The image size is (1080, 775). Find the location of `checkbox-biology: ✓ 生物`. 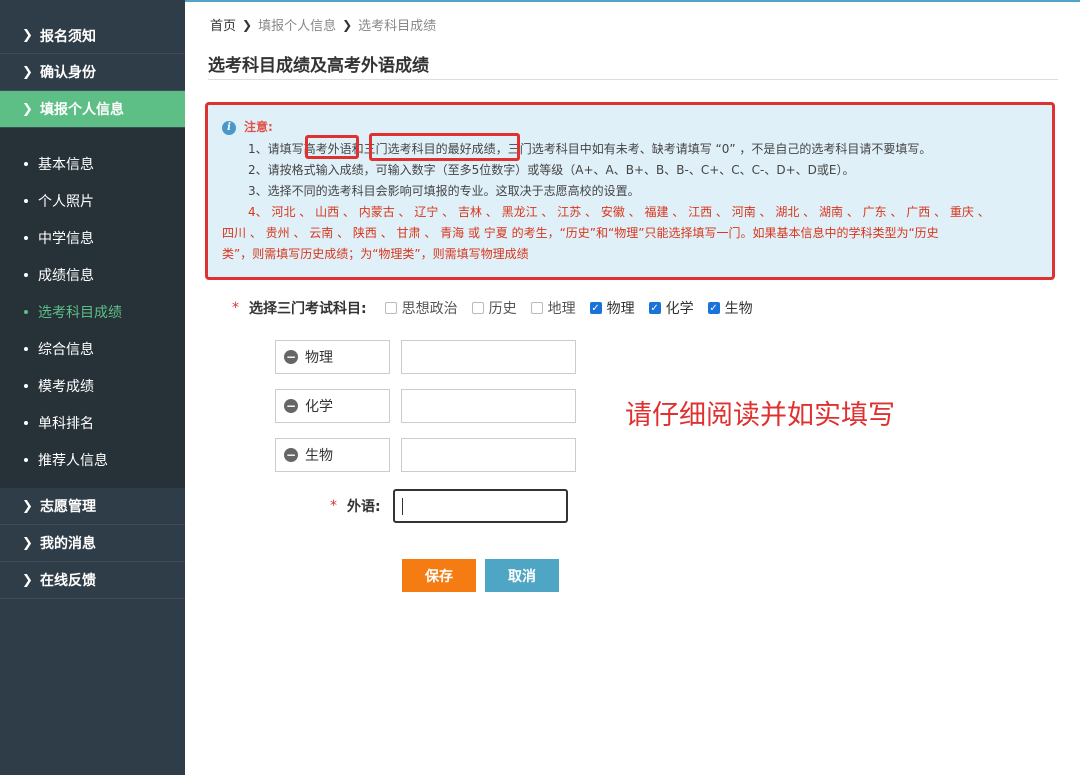

checkbox-biology: ✓ 生物 is located at coordinates (730, 308).